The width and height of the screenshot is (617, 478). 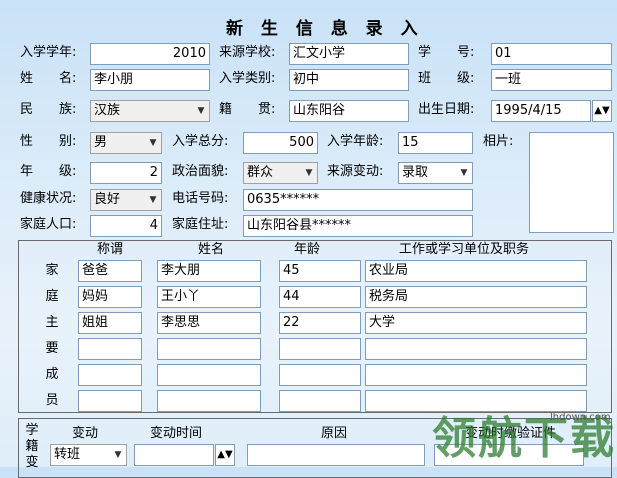 What do you see at coordinates (349, 111) in the screenshot?
I see `origin-input: 山东阳谷` at bounding box center [349, 111].